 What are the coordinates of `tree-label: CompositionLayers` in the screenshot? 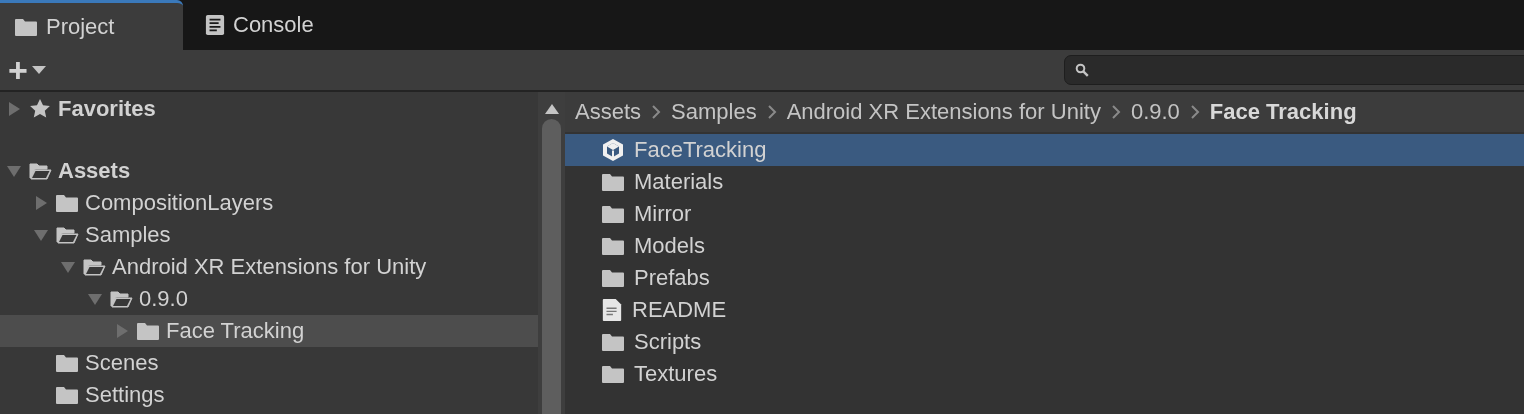 It's located at (179, 203).